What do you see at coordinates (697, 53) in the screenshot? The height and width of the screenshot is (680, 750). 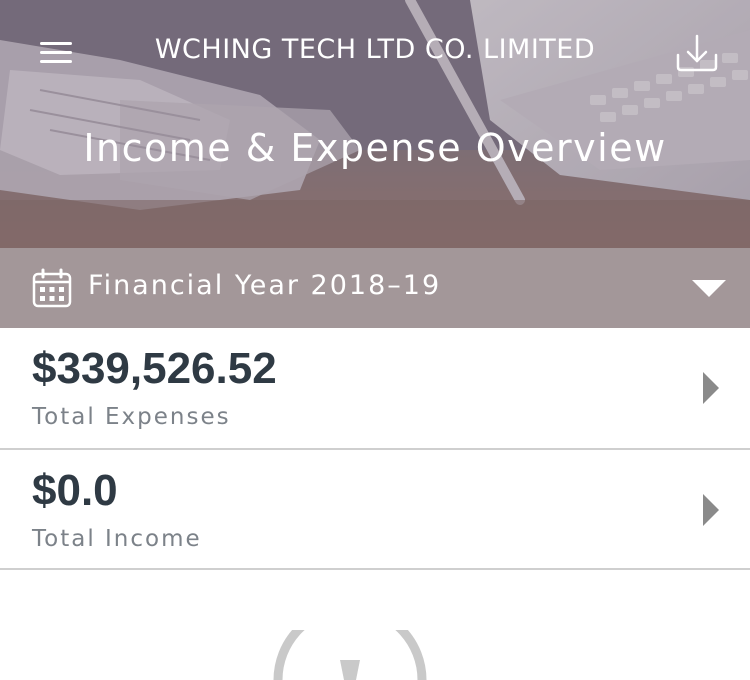 I see `download-icon` at bounding box center [697, 53].